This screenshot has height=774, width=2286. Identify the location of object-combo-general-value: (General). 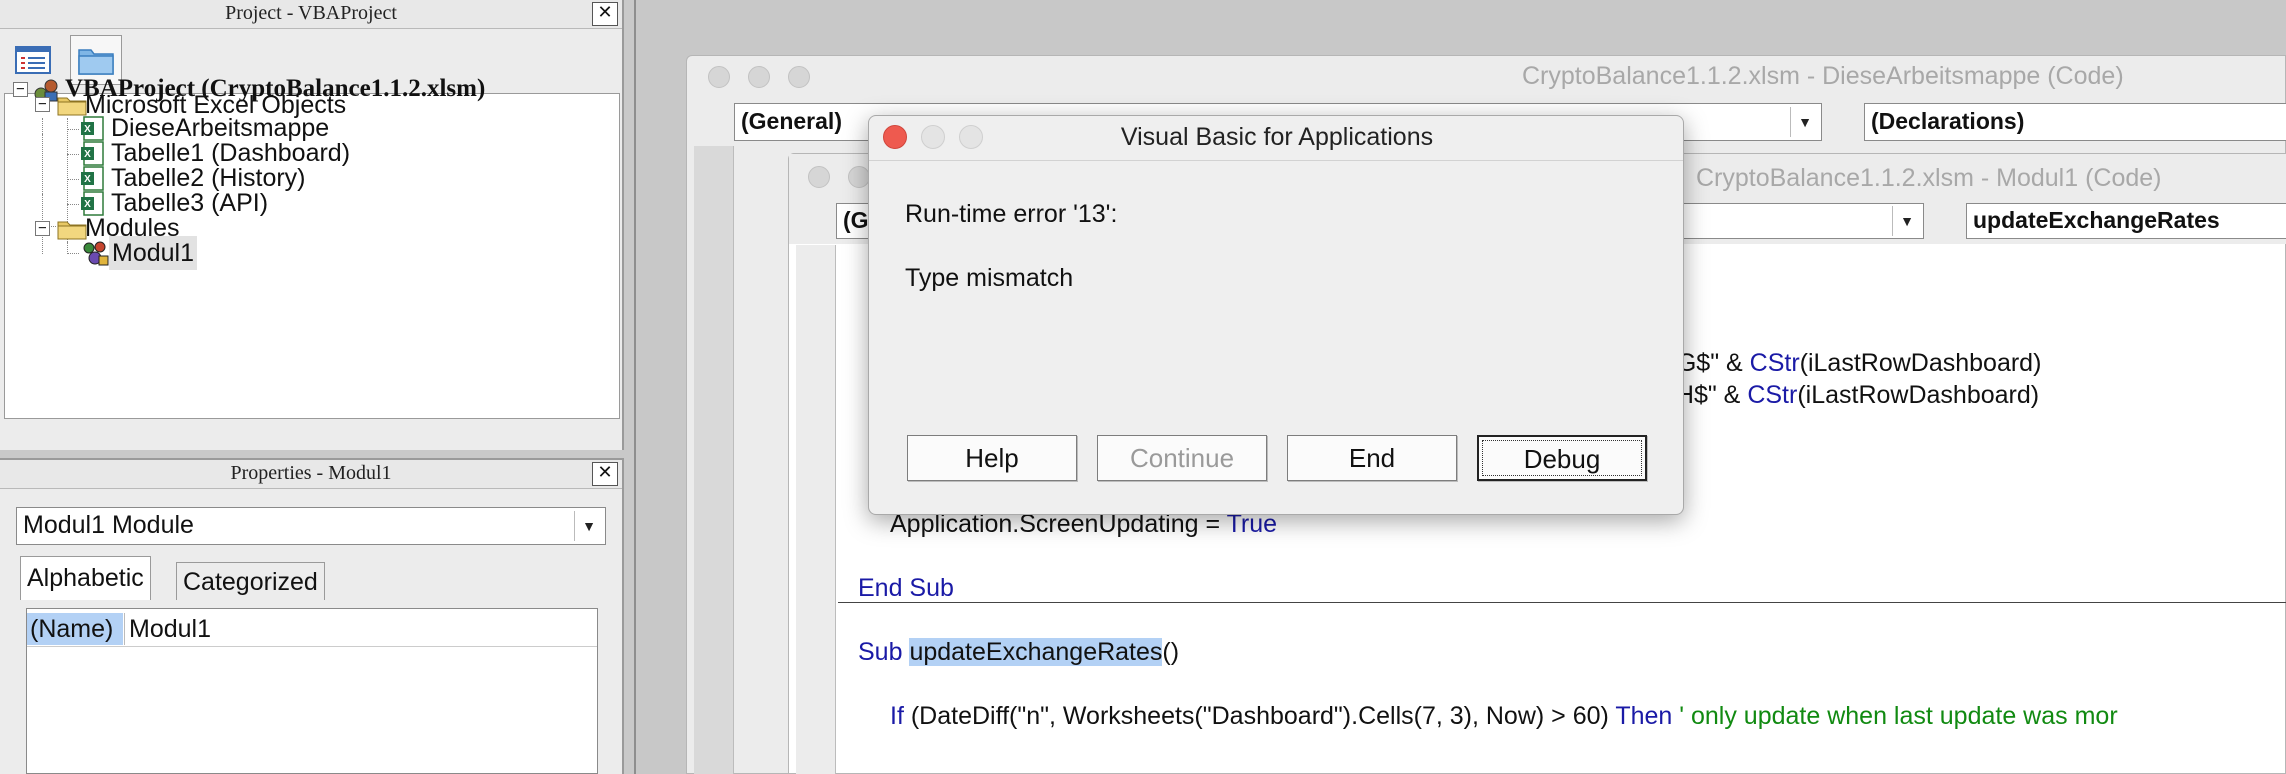
(791, 121).